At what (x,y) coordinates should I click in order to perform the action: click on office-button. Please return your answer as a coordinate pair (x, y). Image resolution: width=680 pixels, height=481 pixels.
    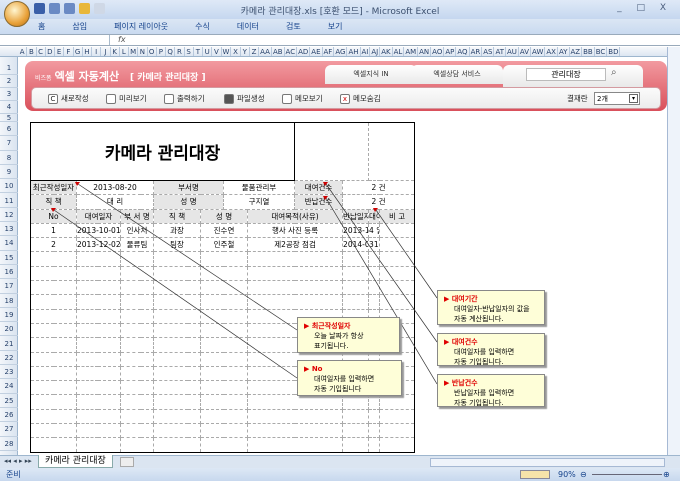
    Looking at the image, I should click on (17, 14).